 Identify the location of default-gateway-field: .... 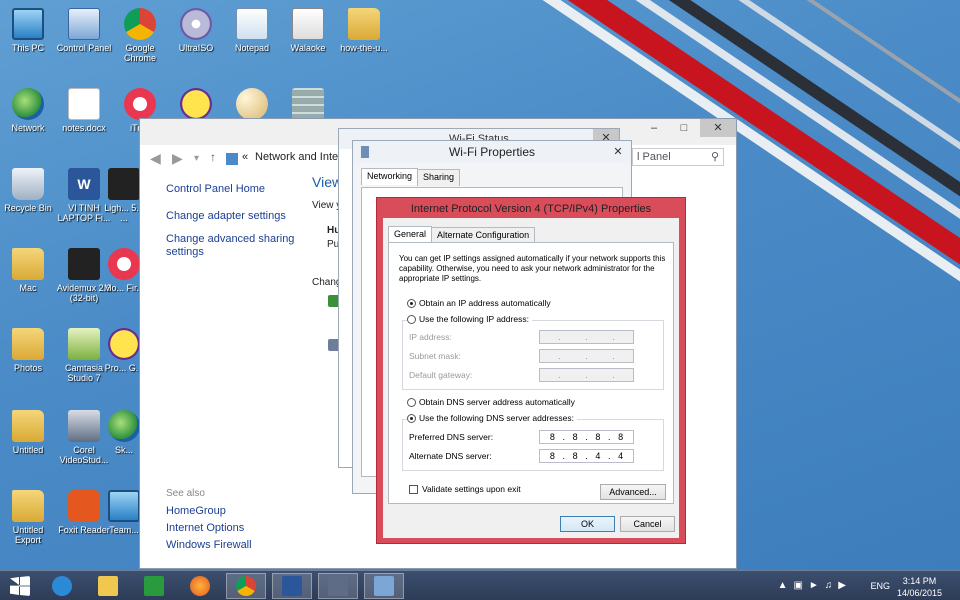
(586, 375).